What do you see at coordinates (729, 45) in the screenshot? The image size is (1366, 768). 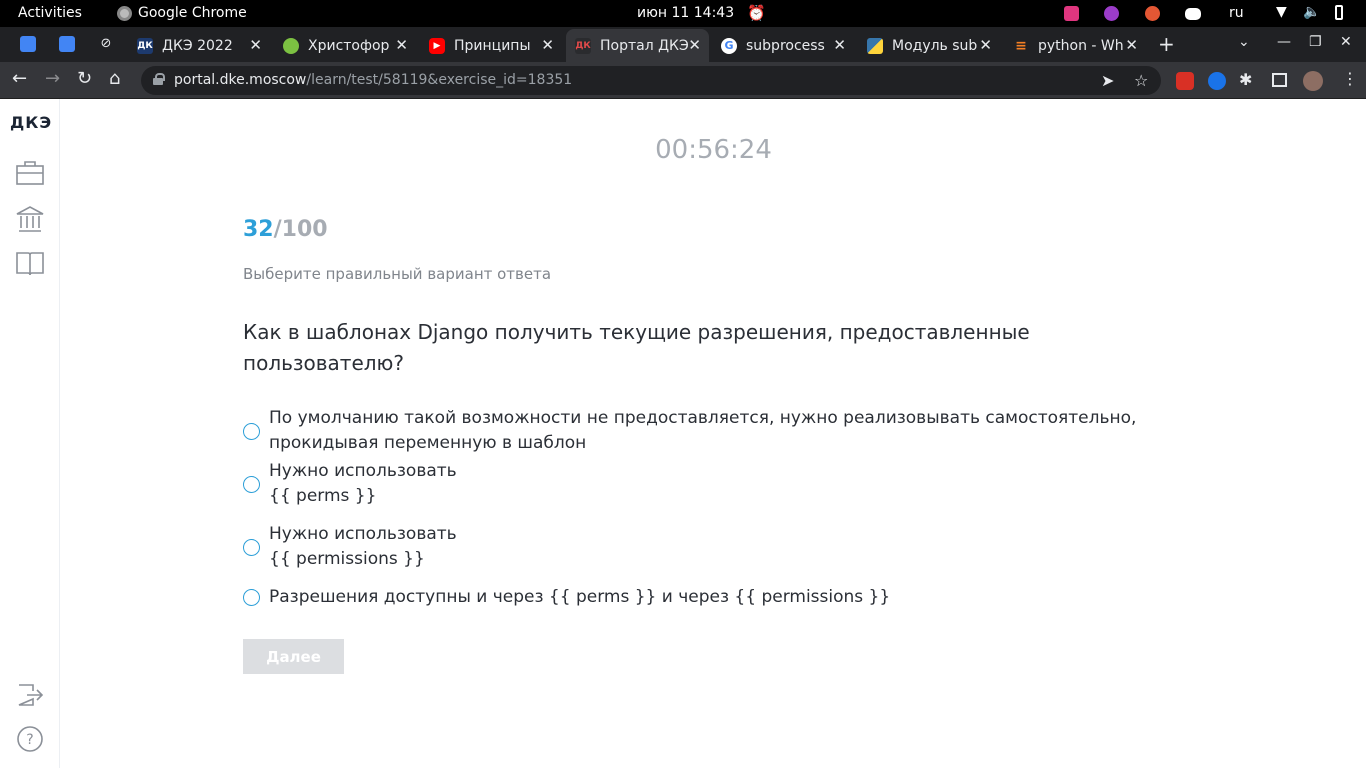 I see `google-favicon: G` at bounding box center [729, 45].